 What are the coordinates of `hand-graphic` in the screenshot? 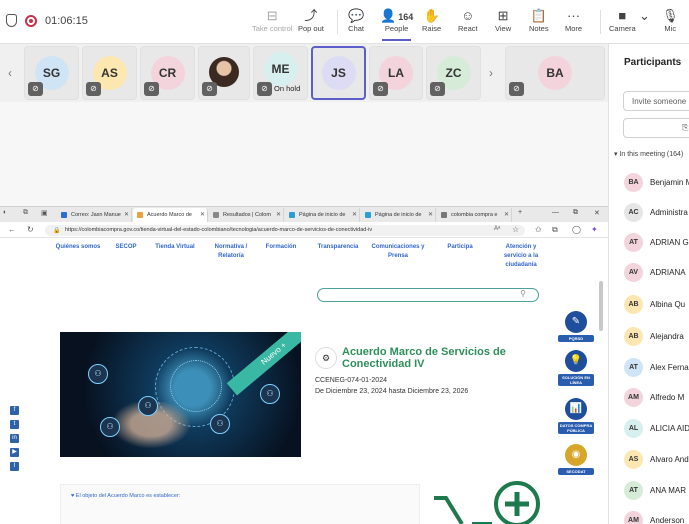 It's located at (160, 429).